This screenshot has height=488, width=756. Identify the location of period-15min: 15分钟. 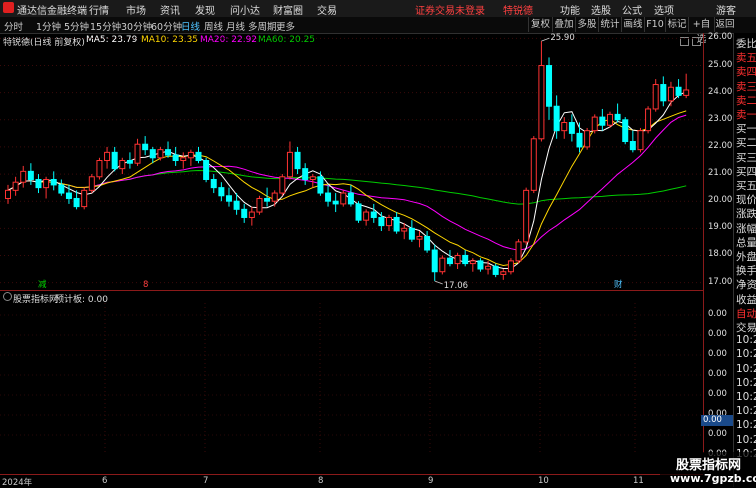
(105, 26).